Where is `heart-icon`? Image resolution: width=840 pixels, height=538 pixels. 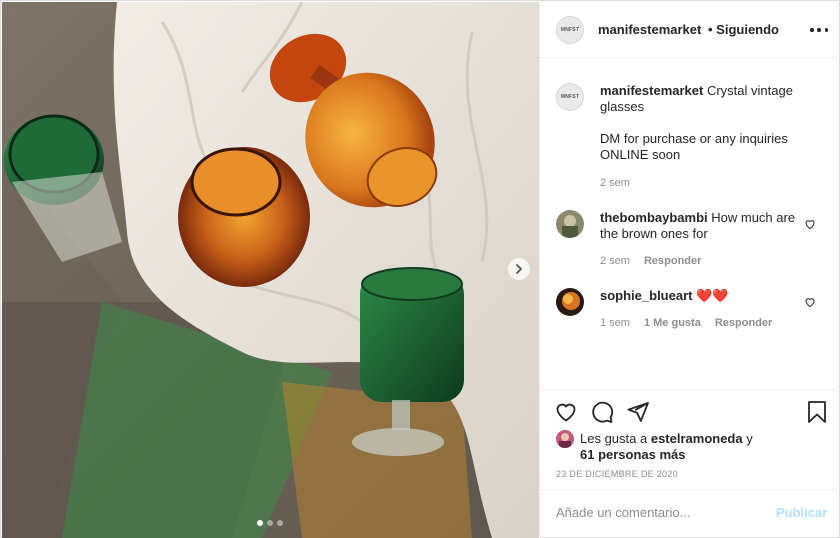
heart-icon is located at coordinates (566, 412).